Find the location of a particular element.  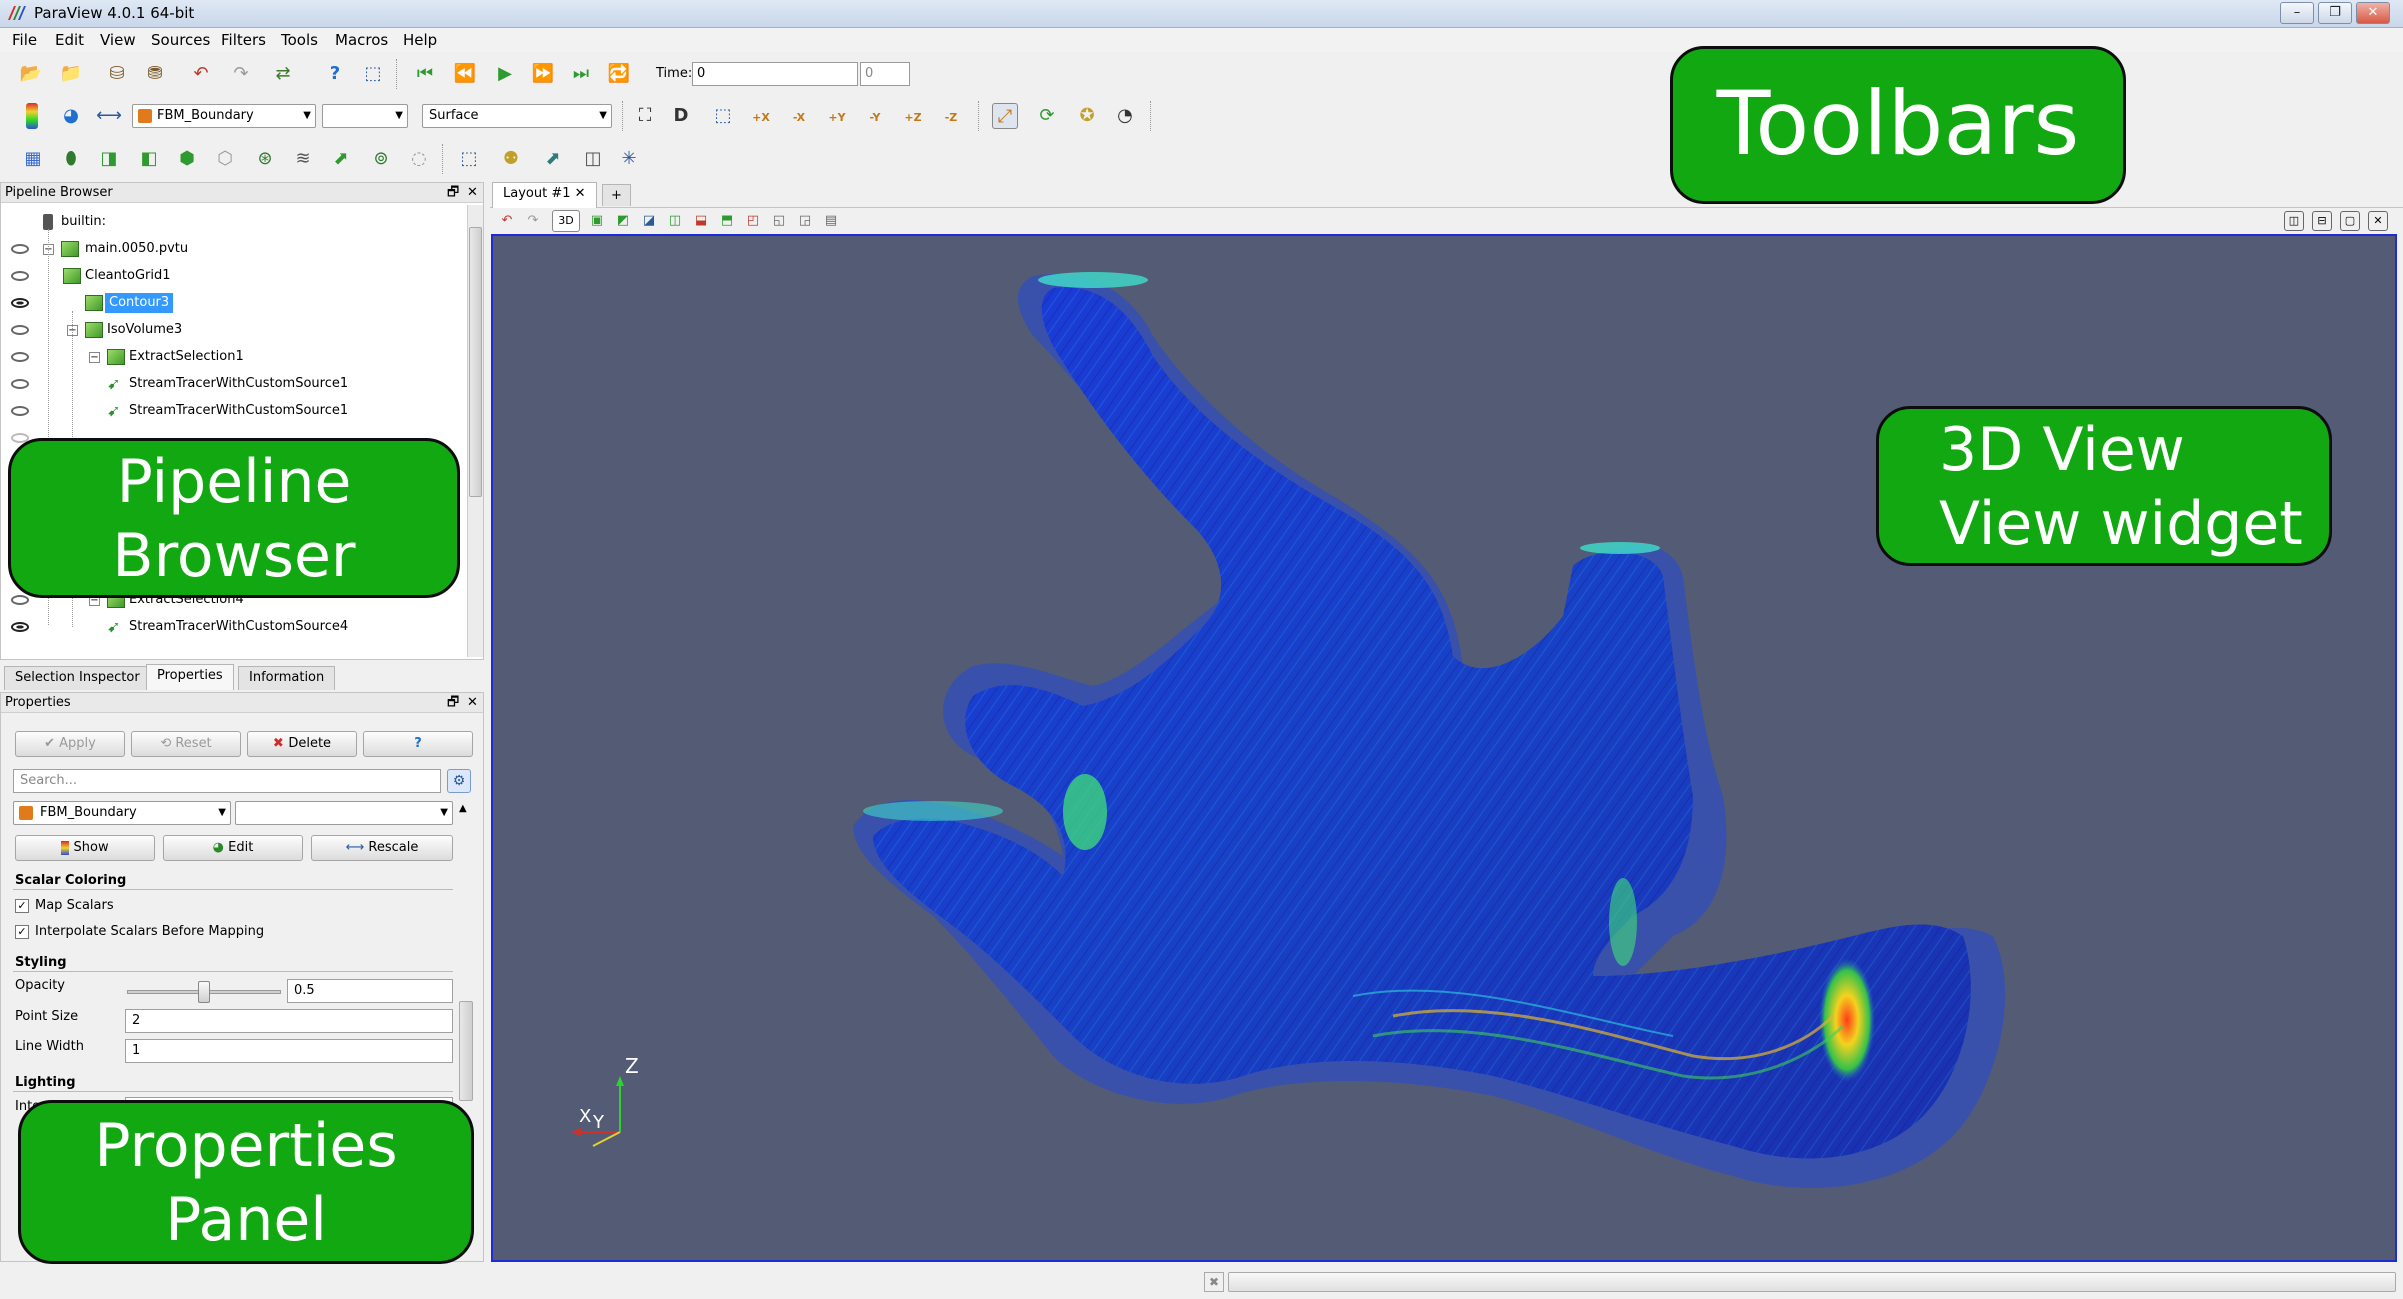

add-layout-tab: + is located at coordinates (616, 195).